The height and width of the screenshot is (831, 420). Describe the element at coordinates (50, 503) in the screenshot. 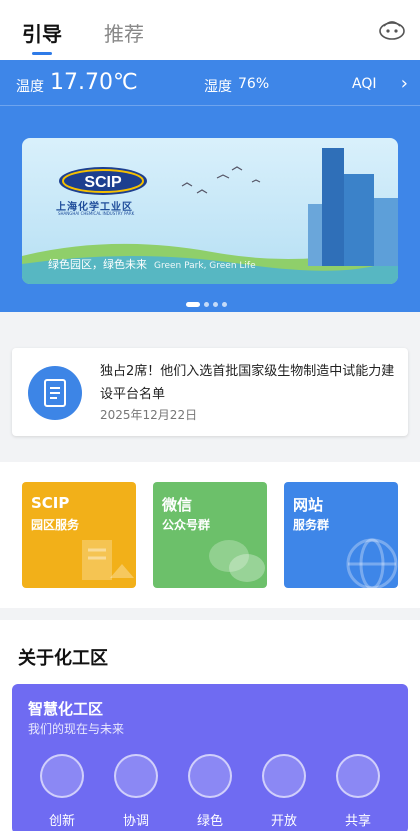

I see `tile-title: SCIP` at that location.